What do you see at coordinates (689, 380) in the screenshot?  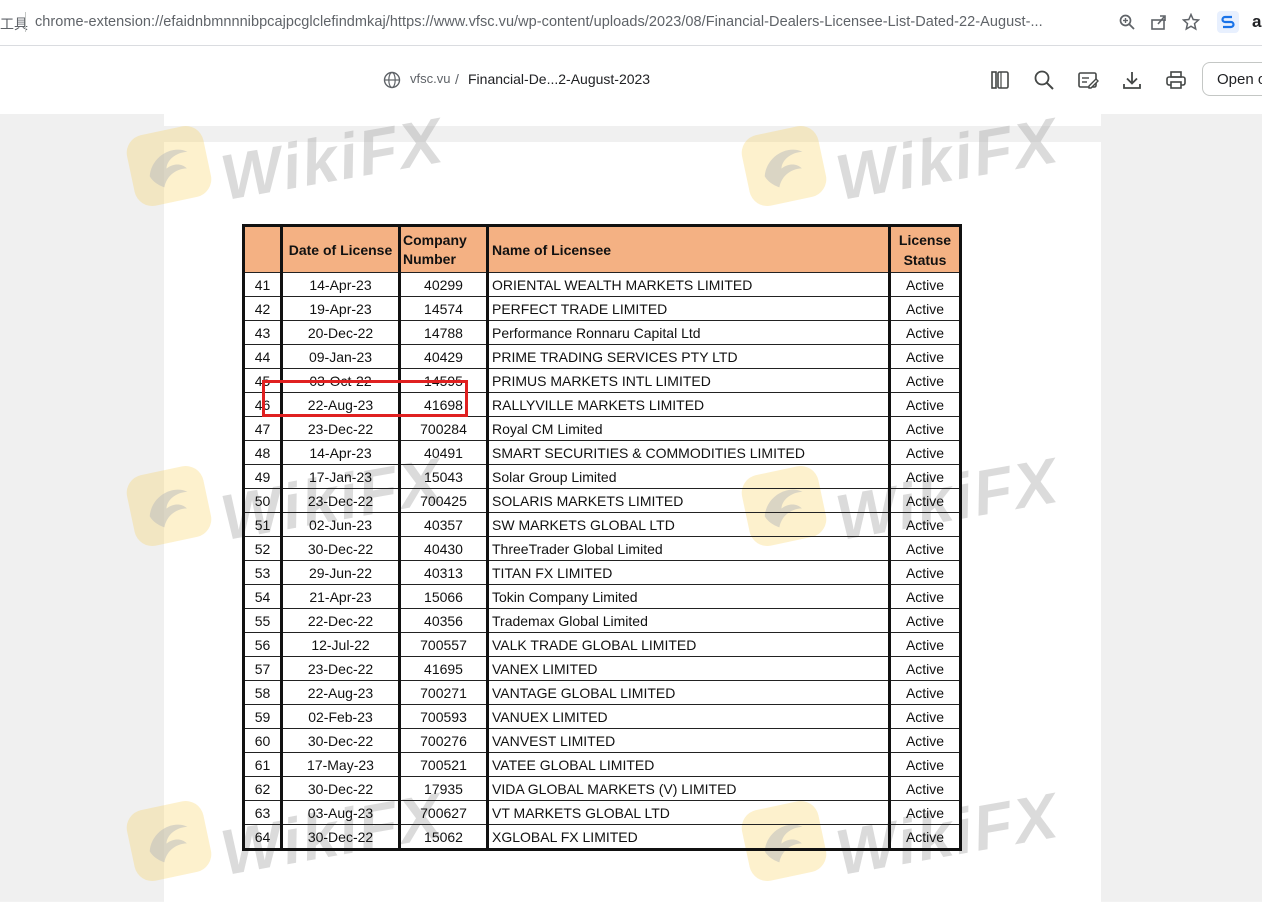 I see `licensee-name-cell: PRIMUS MARKETS INTL LIMITED` at bounding box center [689, 380].